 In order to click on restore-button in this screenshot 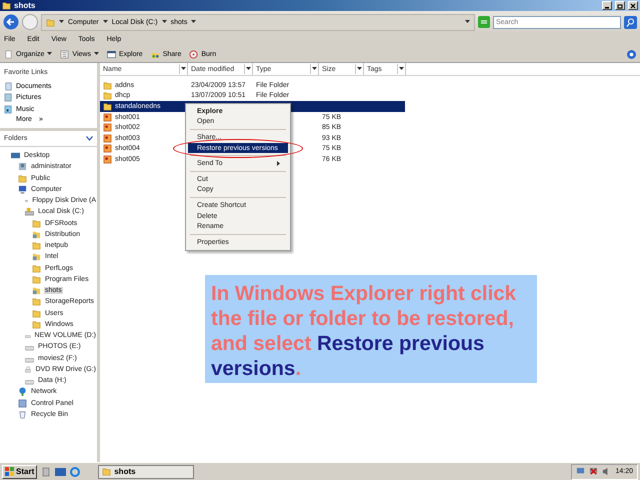, I will do `click(620, 5)`.